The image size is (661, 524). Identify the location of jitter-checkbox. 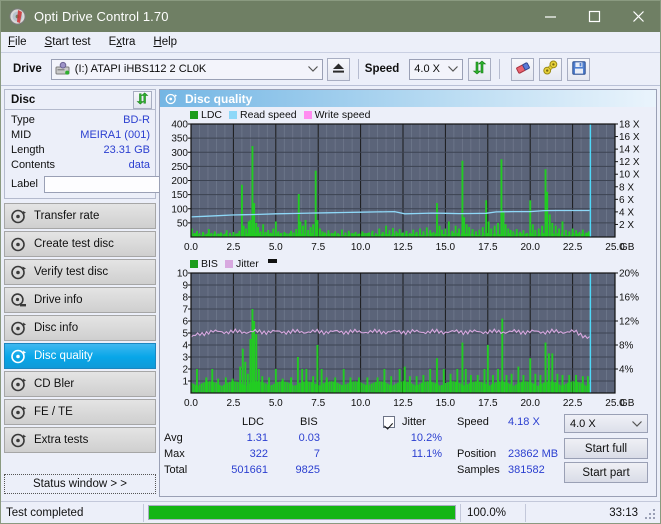
(389, 422).